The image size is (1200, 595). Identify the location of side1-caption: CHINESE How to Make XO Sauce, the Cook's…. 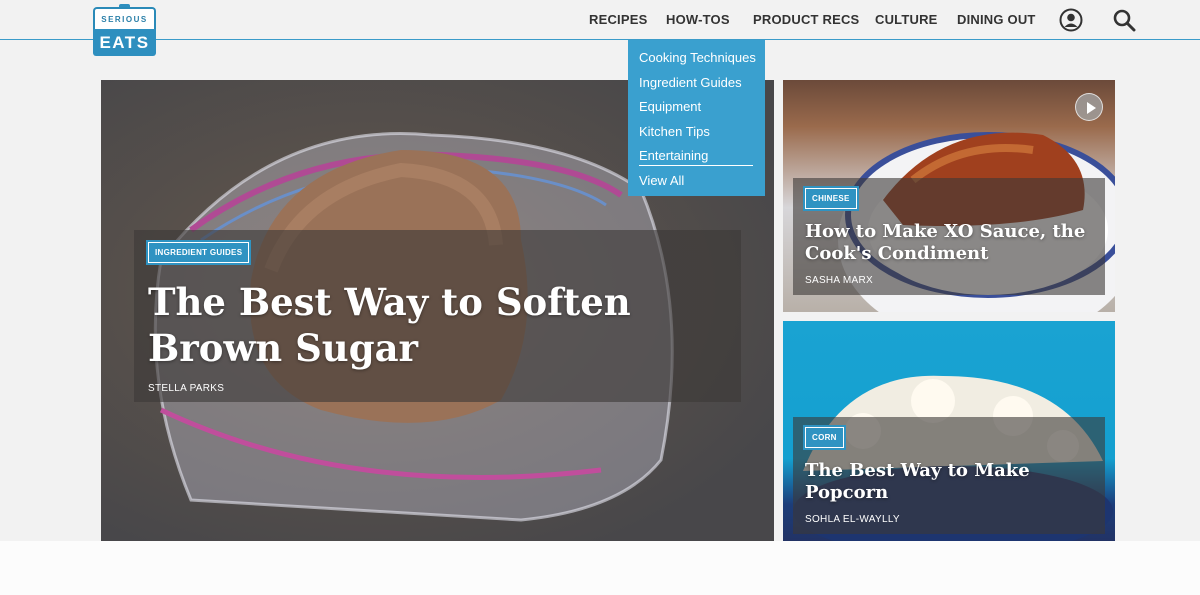
(944, 236).